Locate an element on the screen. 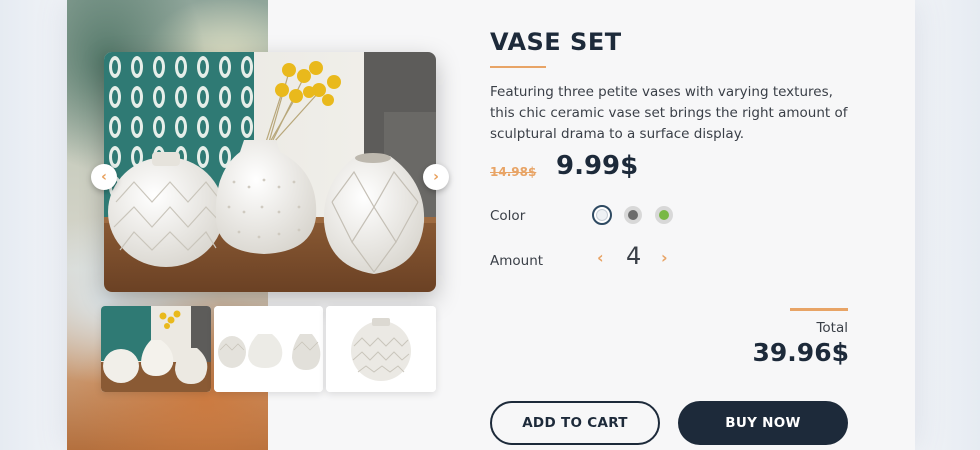 Image resolution: width=980 pixels, height=450 pixels. next-image-button: › is located at coordinates (436, 177).